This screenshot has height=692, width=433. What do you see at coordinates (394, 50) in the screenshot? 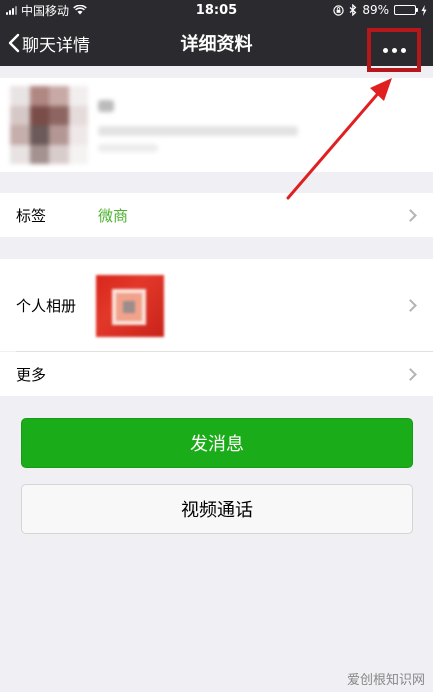
I see `more-button` at bounding box center [394, 50].